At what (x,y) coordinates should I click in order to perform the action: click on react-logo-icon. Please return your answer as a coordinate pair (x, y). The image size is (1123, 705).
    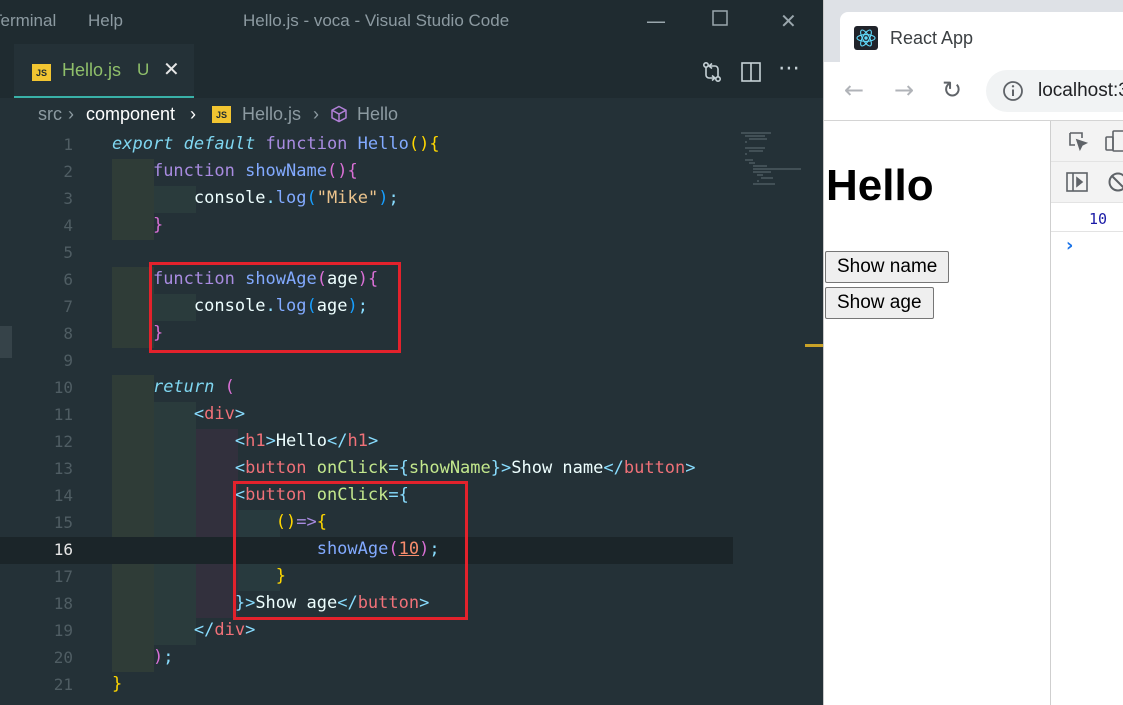
    Looking at the image, I should click on (866, 40).